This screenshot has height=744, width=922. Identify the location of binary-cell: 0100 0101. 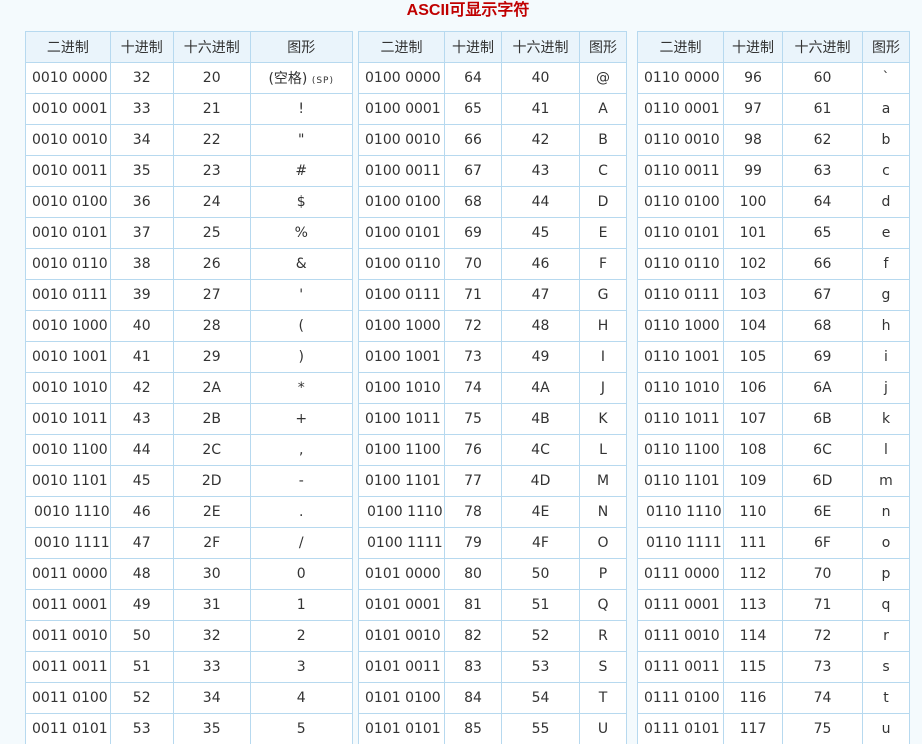
(401, 233).